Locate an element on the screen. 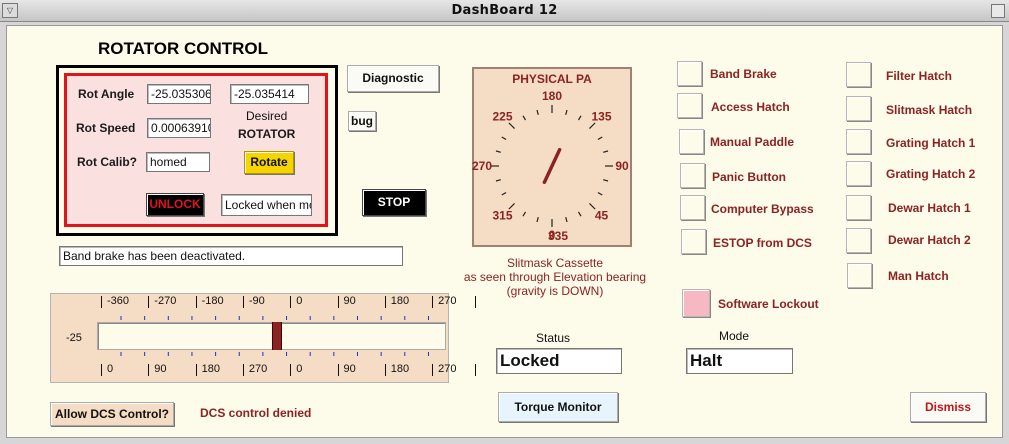  dcs-control-status: DCS control denied is located at coordinates (256, 413).